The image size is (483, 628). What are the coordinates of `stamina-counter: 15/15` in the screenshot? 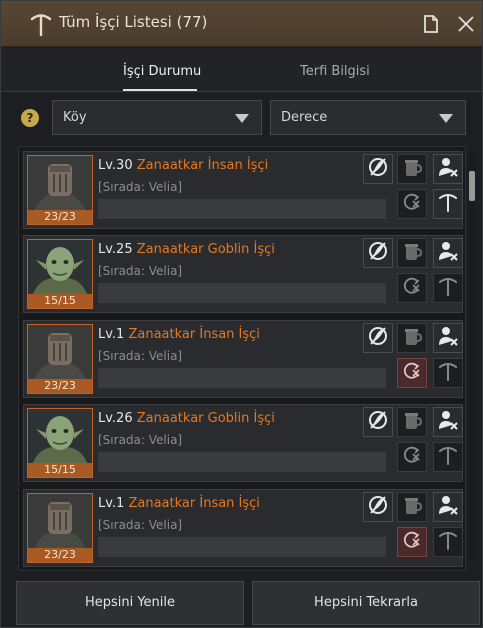 It's located at (60, 301).